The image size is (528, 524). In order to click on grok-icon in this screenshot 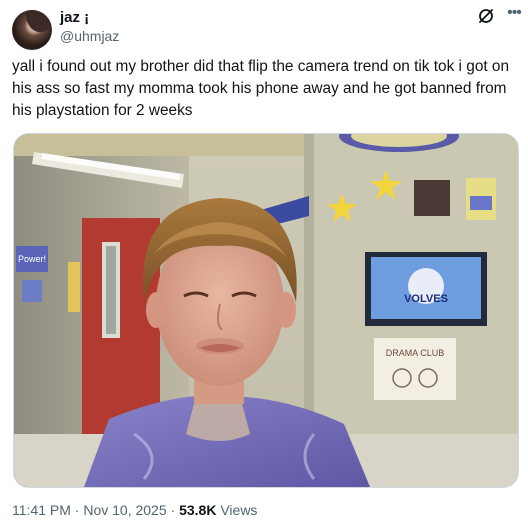, I will do `click(486, 16)`.